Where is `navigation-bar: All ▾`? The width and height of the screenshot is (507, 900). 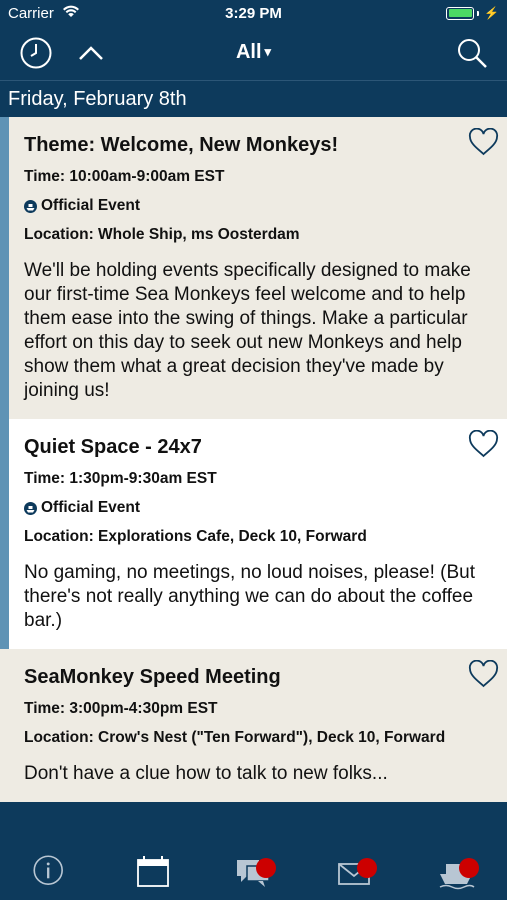
navigation-bar: All ▾ is located at coordinates (253, 53).